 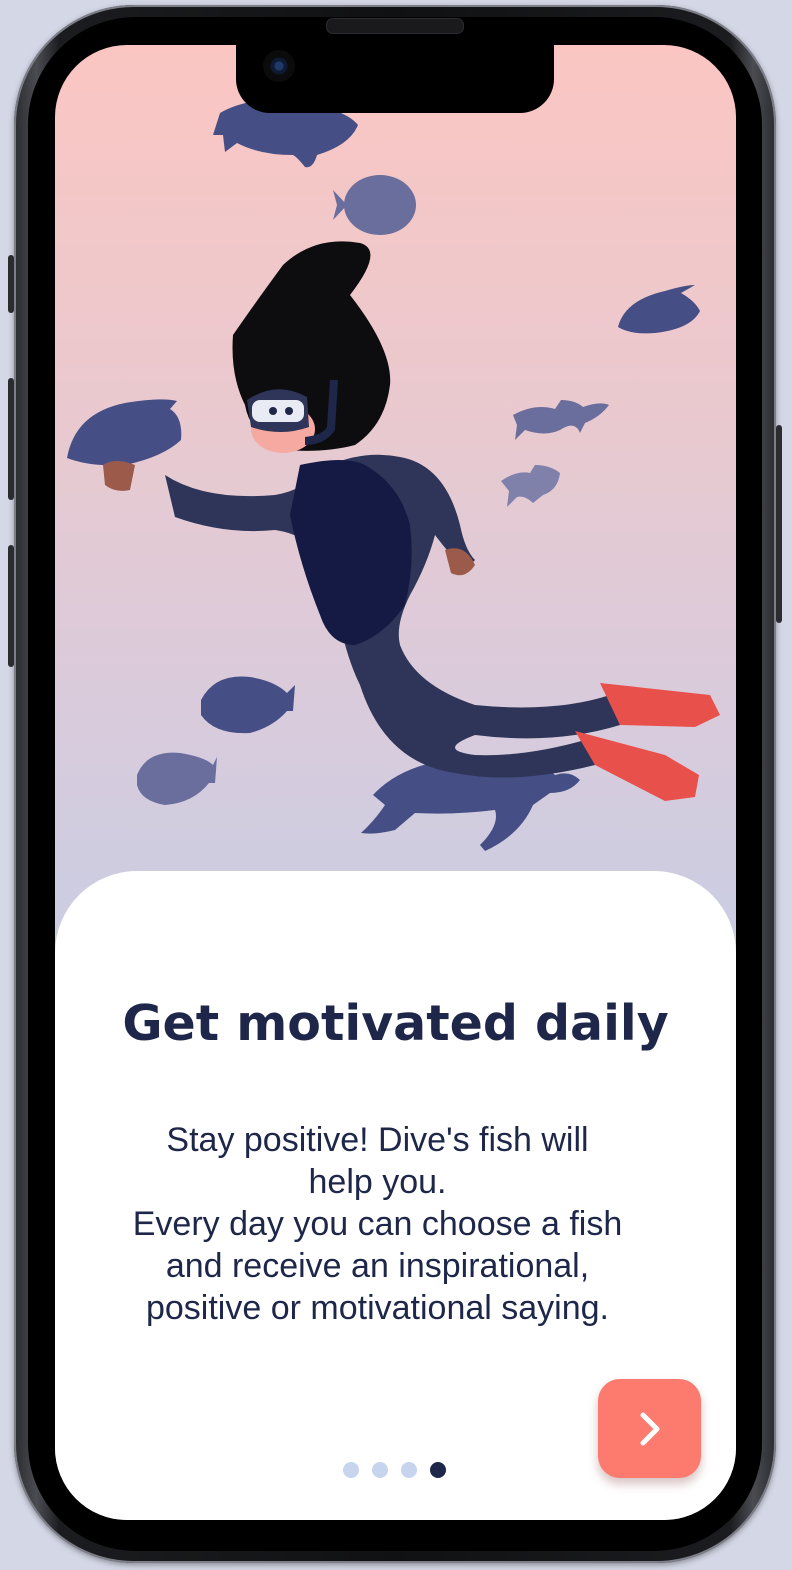 I want to click on mute-switch, so click(x=11, y=284).